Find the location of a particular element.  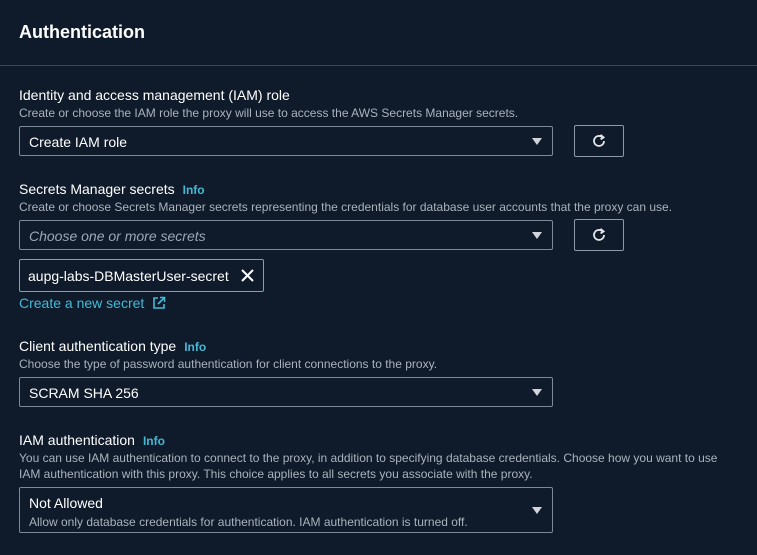

secrets-placeholder: Choose one or more secrets is located at coordinates (117, 236).